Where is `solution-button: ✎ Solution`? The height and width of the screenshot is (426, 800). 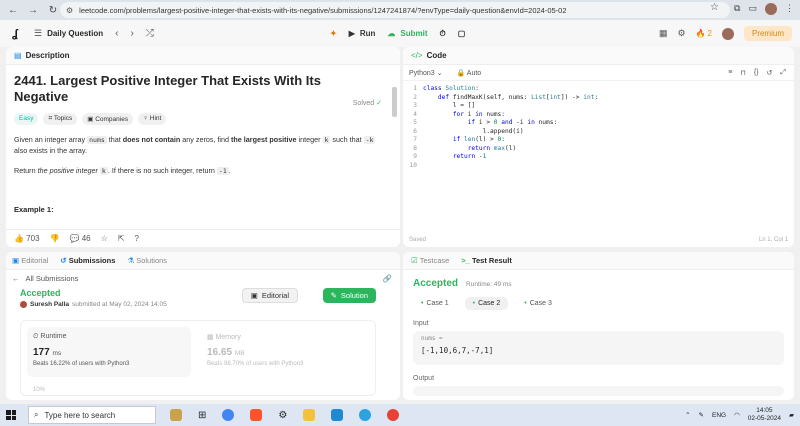
solution-button: ✎ Solution is located at coordinates (349, 295).